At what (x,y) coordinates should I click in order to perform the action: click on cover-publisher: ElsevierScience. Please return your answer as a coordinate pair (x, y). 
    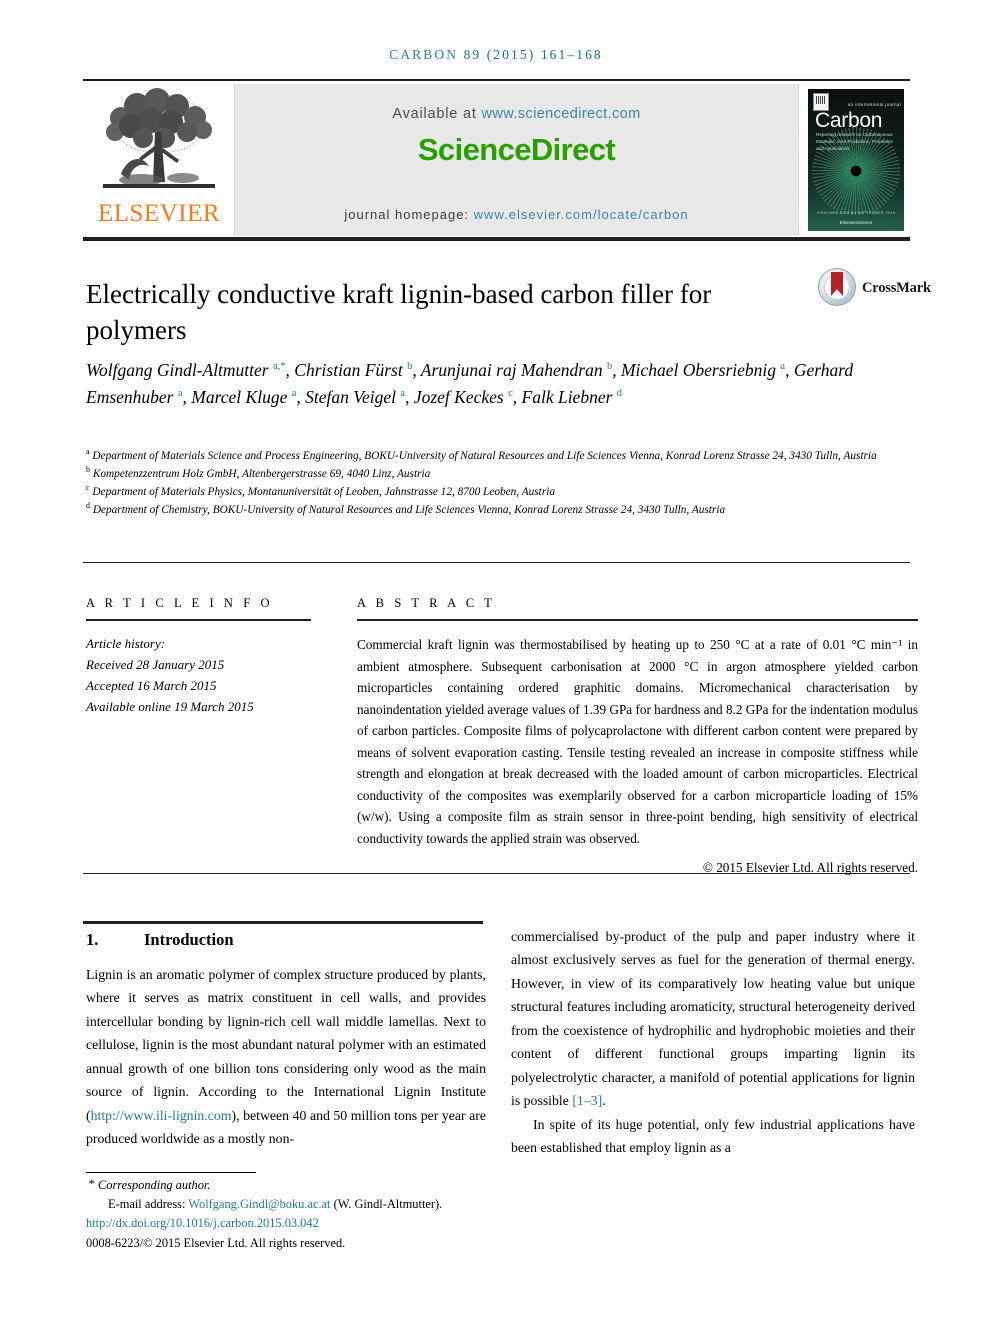
    Looking at the image, I should click on (856, 222).